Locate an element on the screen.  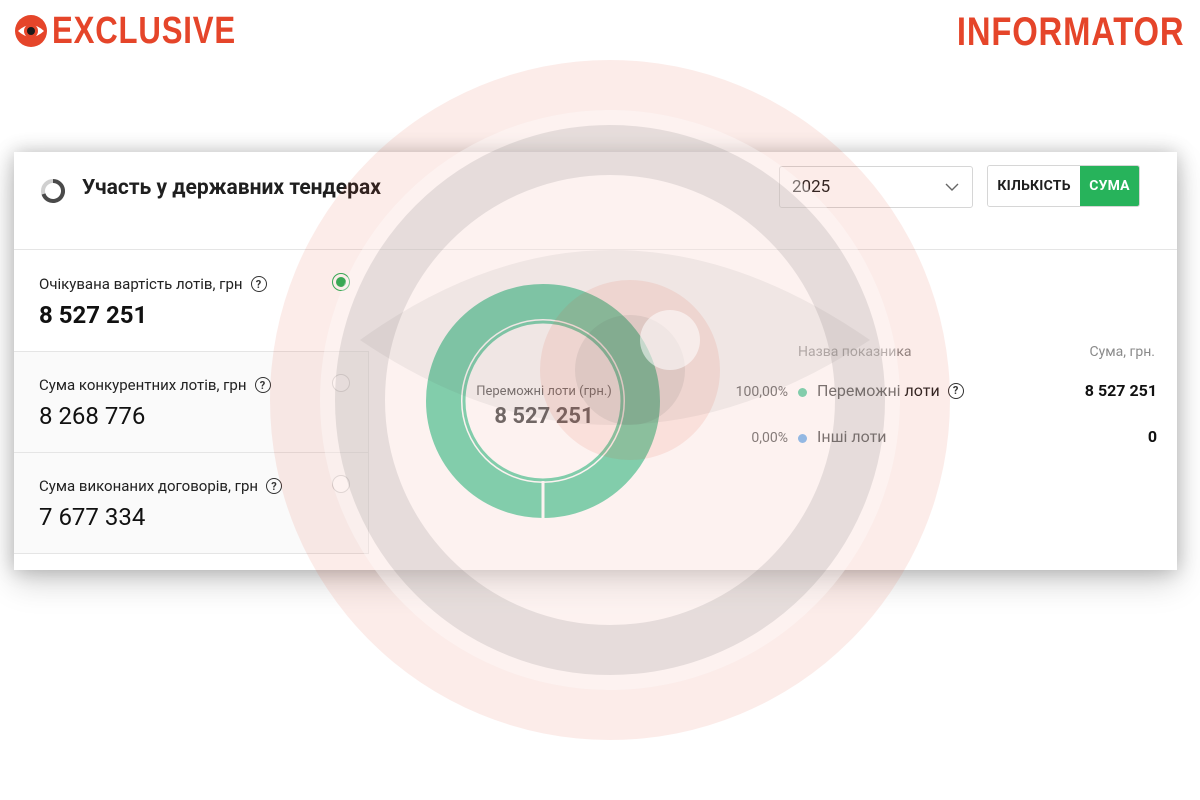
donut-chart is located at coordinates (543, 401).